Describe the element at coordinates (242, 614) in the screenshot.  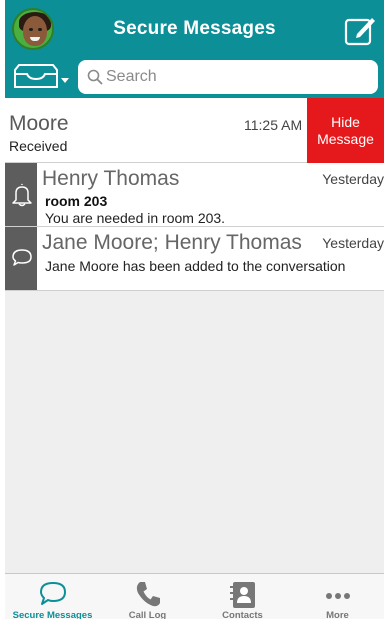
I see `tab-label: Contacts` at that location.